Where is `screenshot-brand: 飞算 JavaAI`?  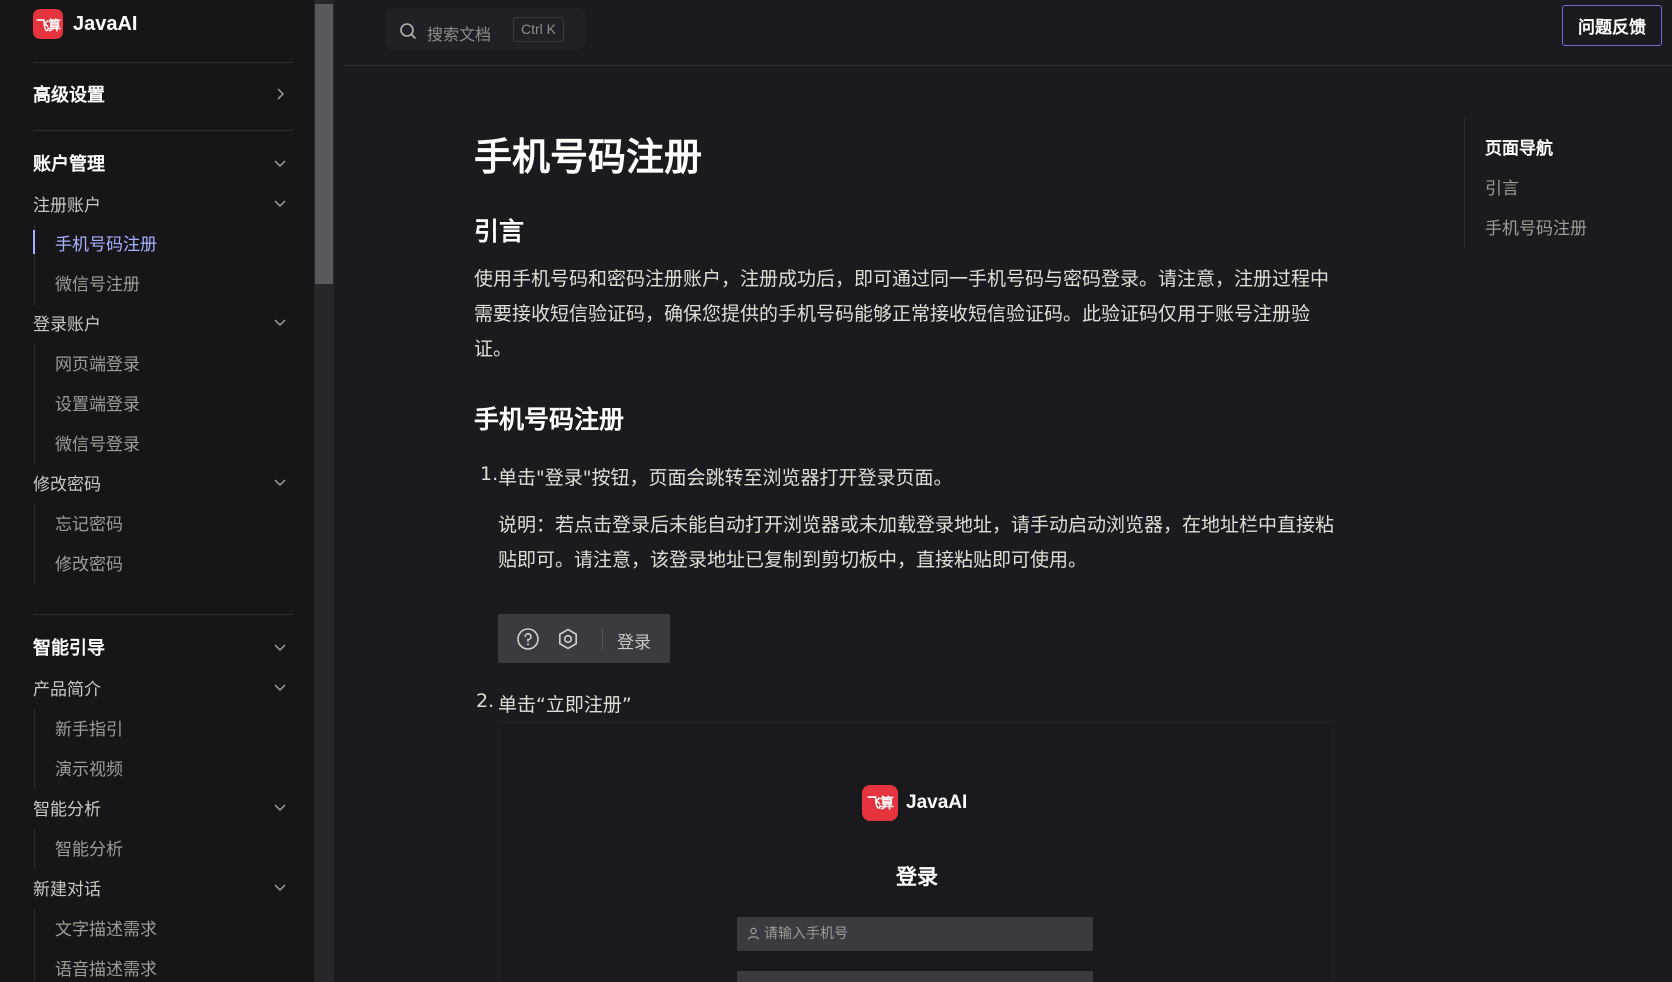
screenshot-brand: 飞算 JavaAI is located at coordinates (914, 803).